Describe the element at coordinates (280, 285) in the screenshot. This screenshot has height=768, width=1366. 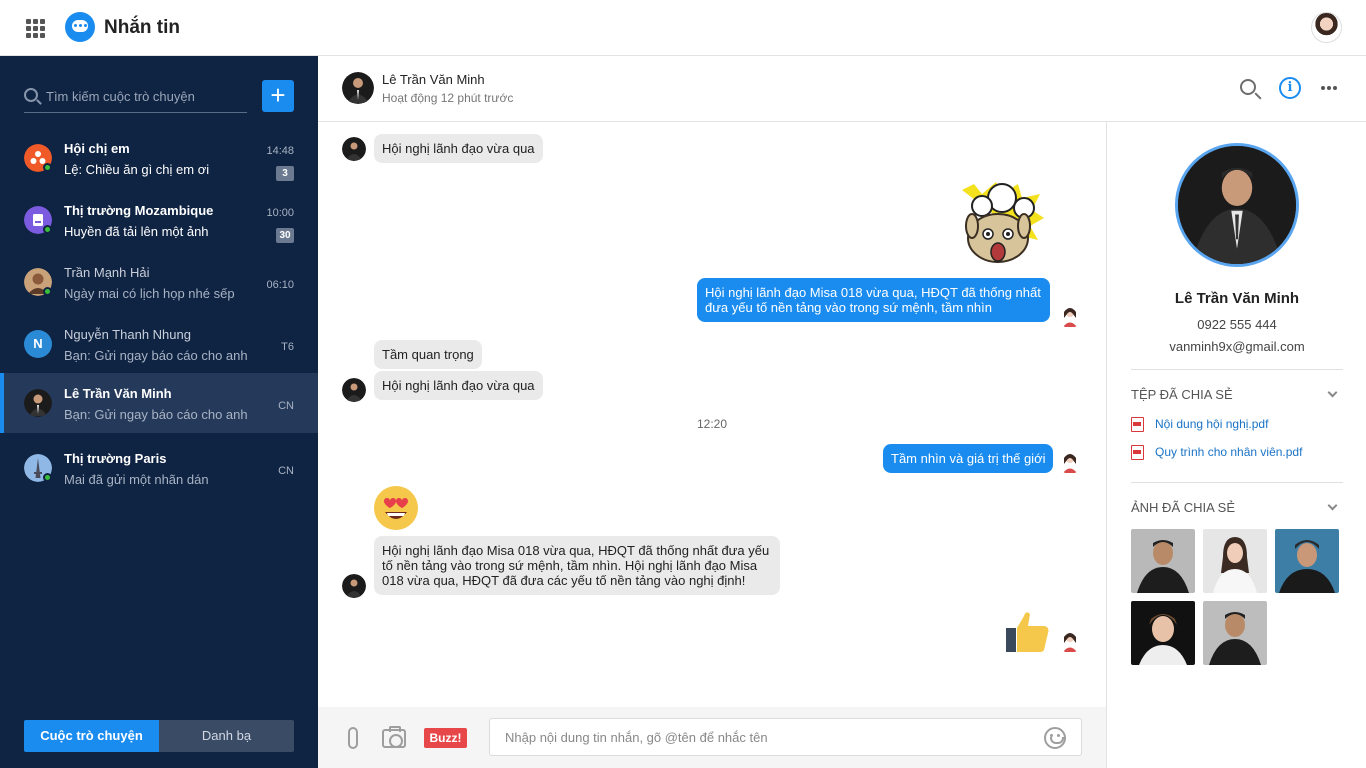
I see `conversation-time: 06:10` at that location.